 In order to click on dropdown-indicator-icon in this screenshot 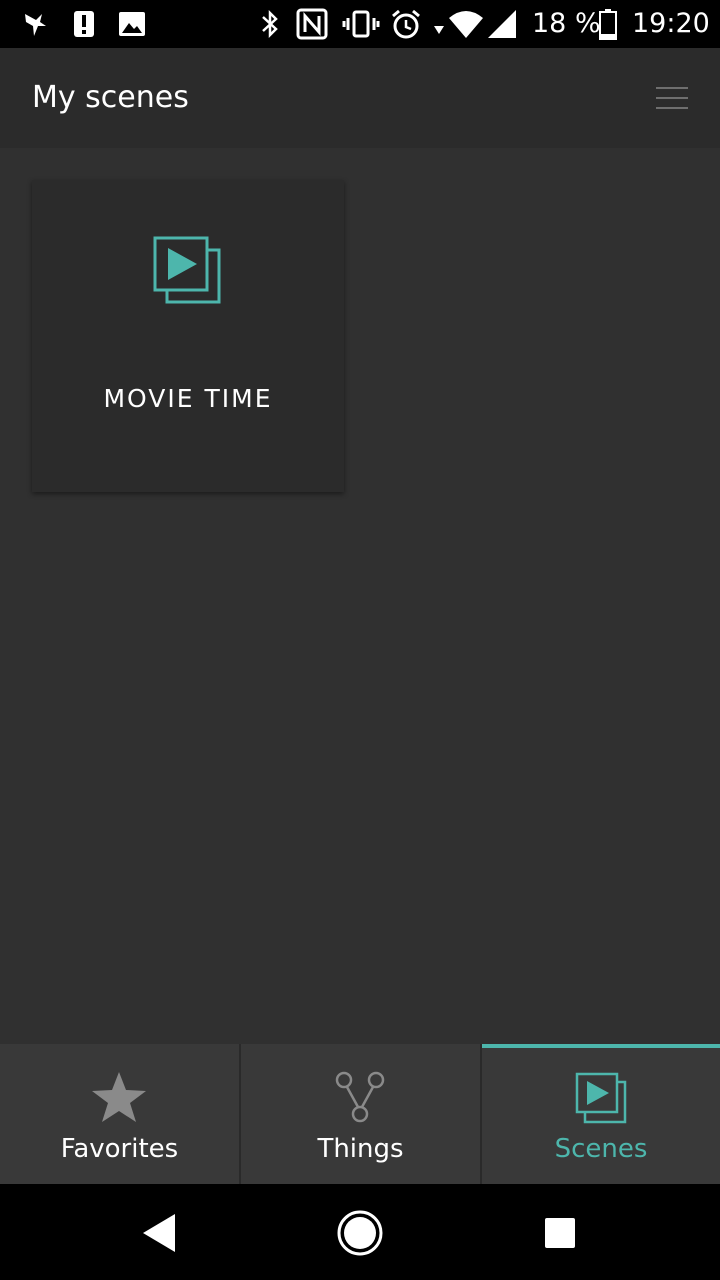, I will do `click(439, 30)`.